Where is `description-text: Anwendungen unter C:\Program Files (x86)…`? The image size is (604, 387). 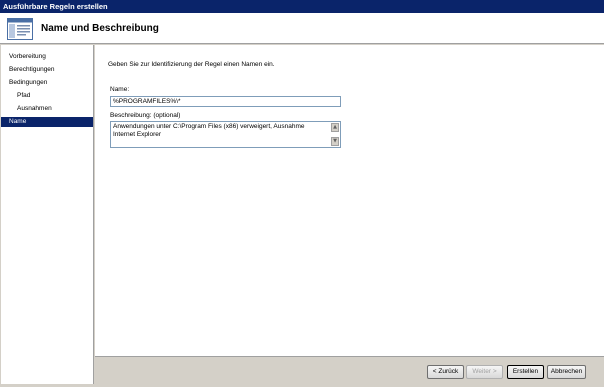
description-text: Anwendungen unter C:\Program Files (x86)… is located at coordinates (210, 130).